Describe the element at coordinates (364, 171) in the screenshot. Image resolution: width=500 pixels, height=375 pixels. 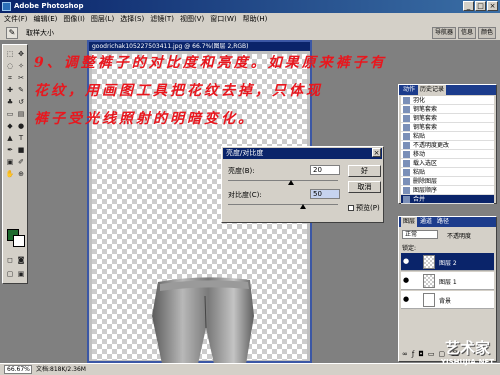
I see `ok-button: 好` at that location.